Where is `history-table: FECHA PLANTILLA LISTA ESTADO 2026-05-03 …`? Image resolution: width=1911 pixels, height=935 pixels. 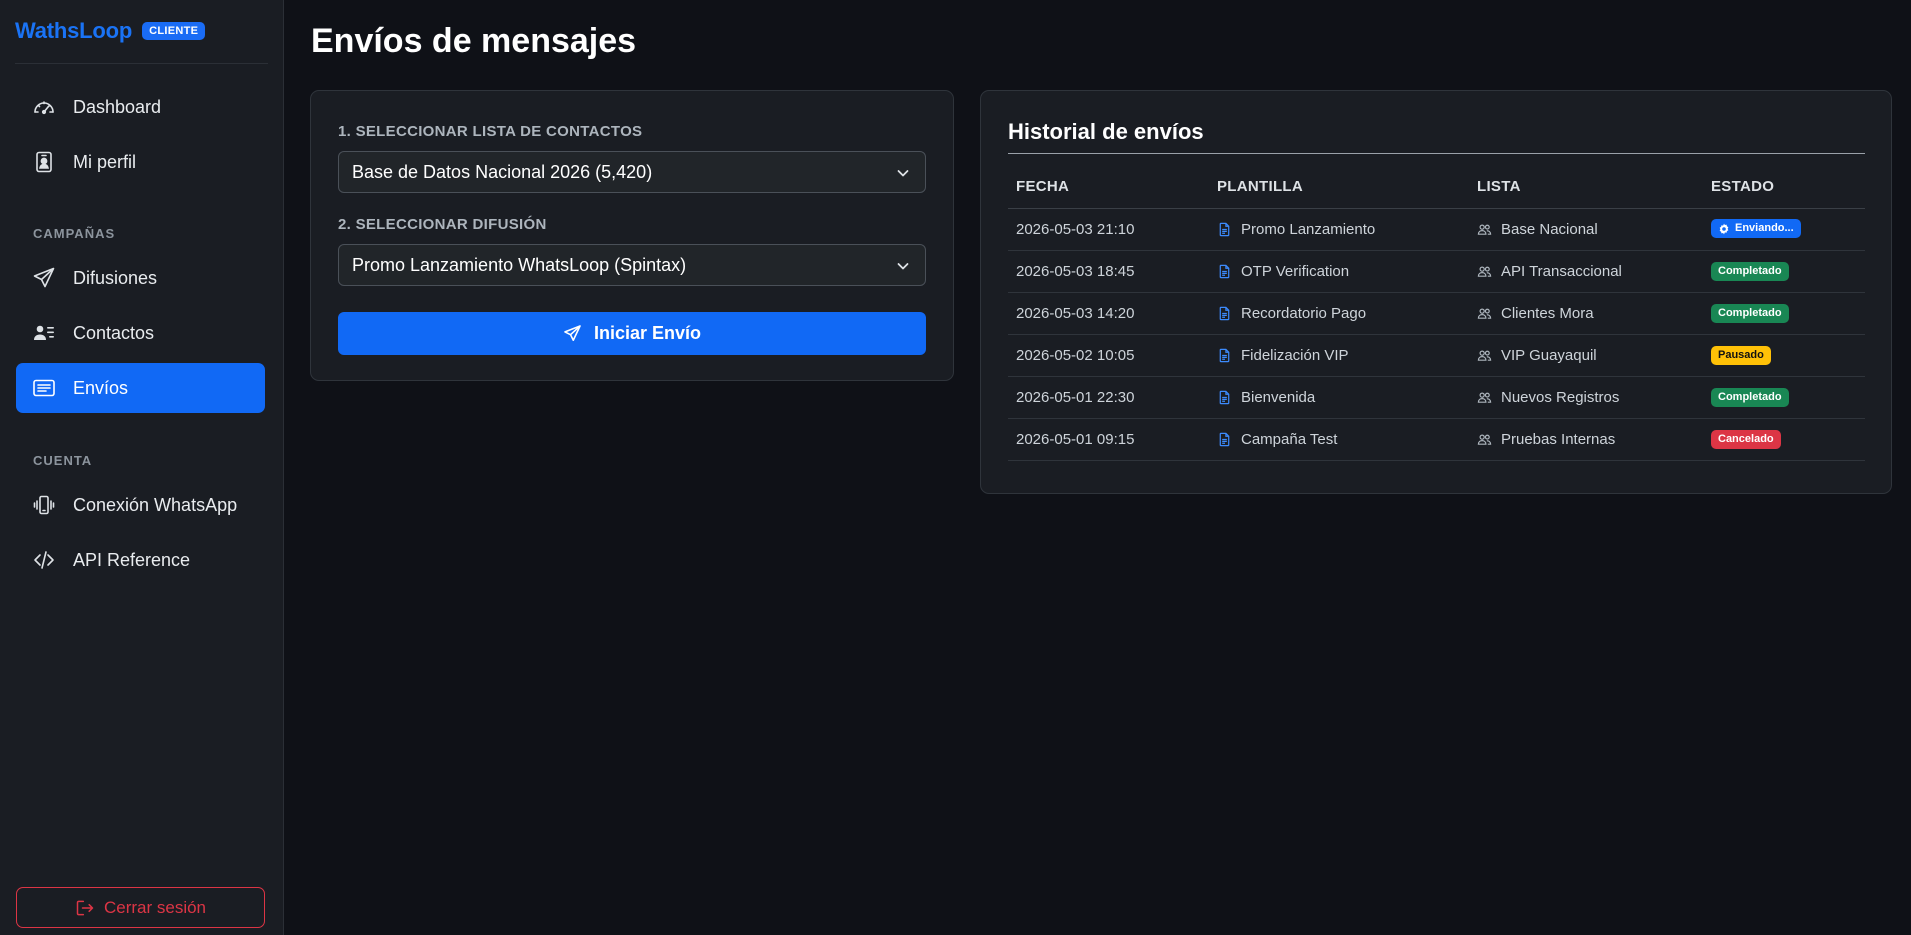
history-table: FECHA PLANTILLA LISTA ESTADO 2026-05-03 … is located at coordinates (1436, 313).